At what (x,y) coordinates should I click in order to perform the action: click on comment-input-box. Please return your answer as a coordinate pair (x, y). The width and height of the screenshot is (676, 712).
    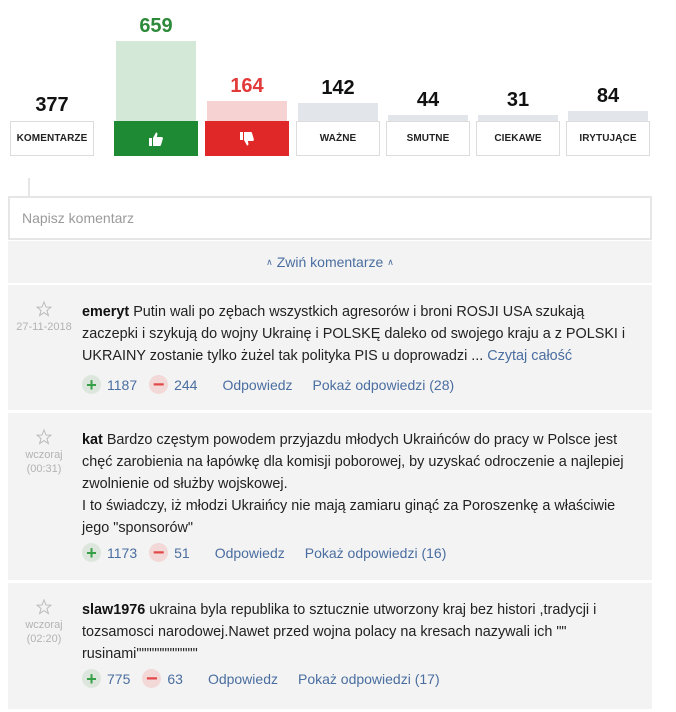
    Looking at the image, I should click on (330, 218).